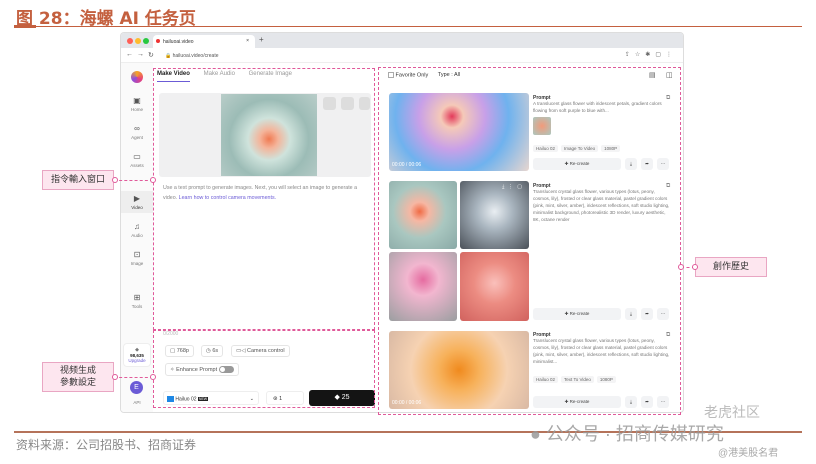 This screenshot has height=464, width=816. I want to click on sidebar-label: Audio, so click(137, 235).